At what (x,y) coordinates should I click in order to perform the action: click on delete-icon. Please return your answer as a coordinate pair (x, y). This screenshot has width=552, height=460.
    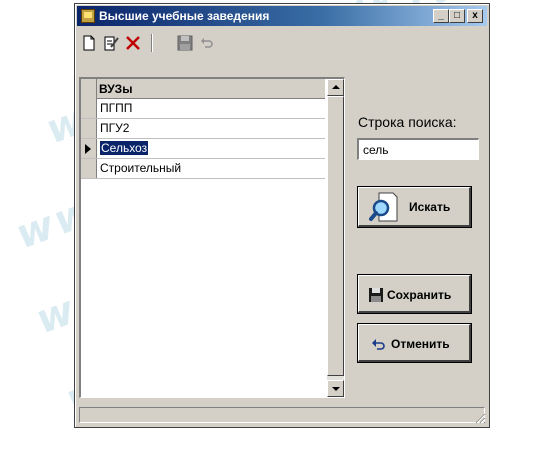
    Looking at the image, I should click on (133, 43).